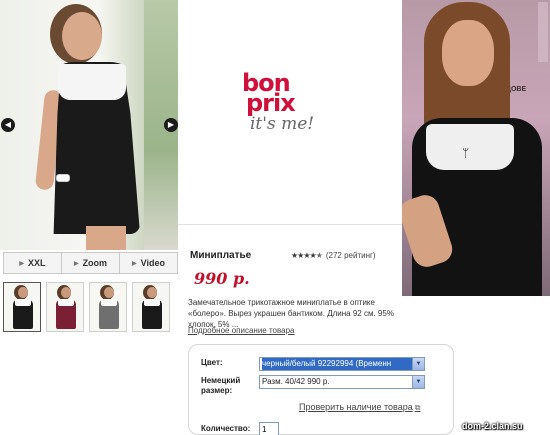  What do you see at coordinates (92, 82) in the screenshot?
I see `model-dress-top` at bounding box center [92, 82].